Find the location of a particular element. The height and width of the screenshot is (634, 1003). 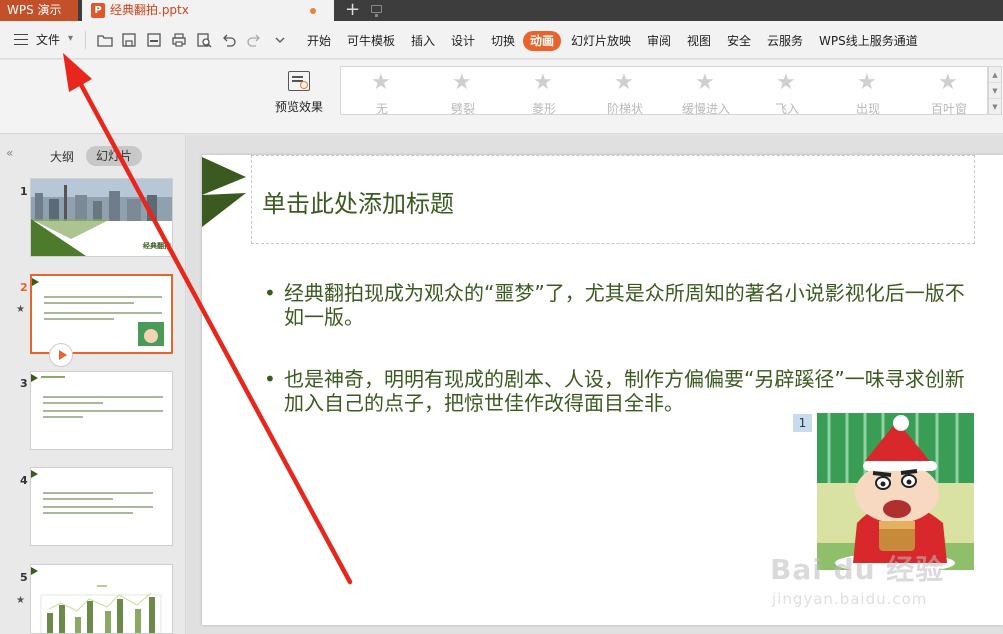

effect-stairs: ★ 阶梯状 is located at coordinates (625, 93).